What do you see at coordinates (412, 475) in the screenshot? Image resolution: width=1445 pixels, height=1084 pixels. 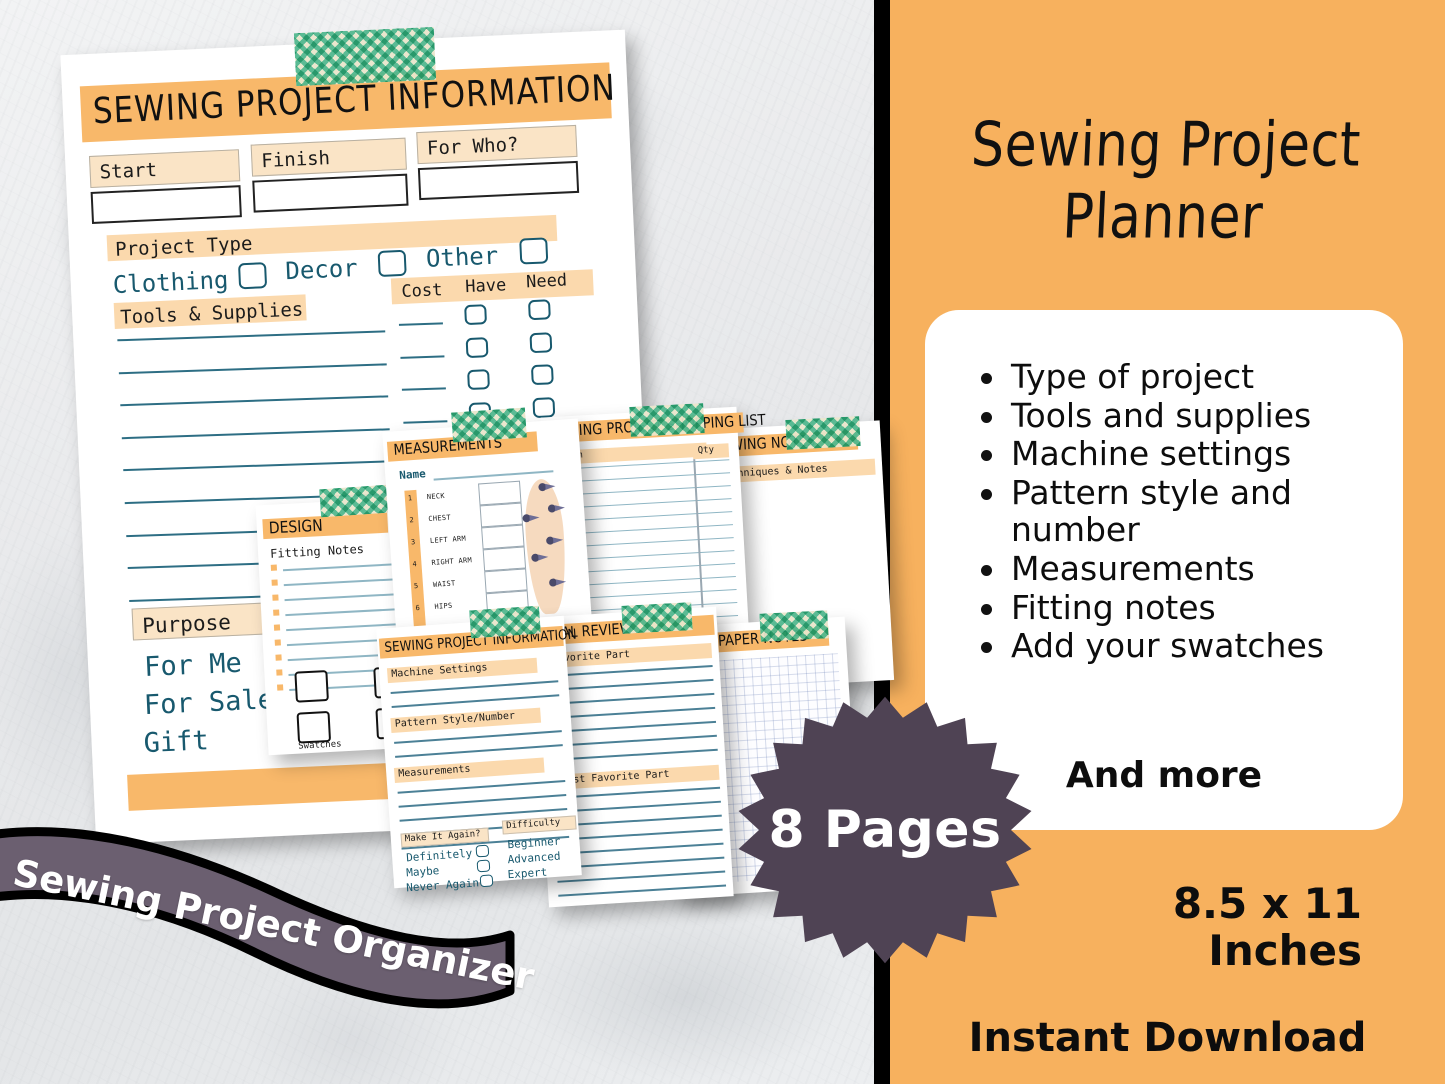 I see `measurements-name-label: Name` at bounding box center [412, 475].